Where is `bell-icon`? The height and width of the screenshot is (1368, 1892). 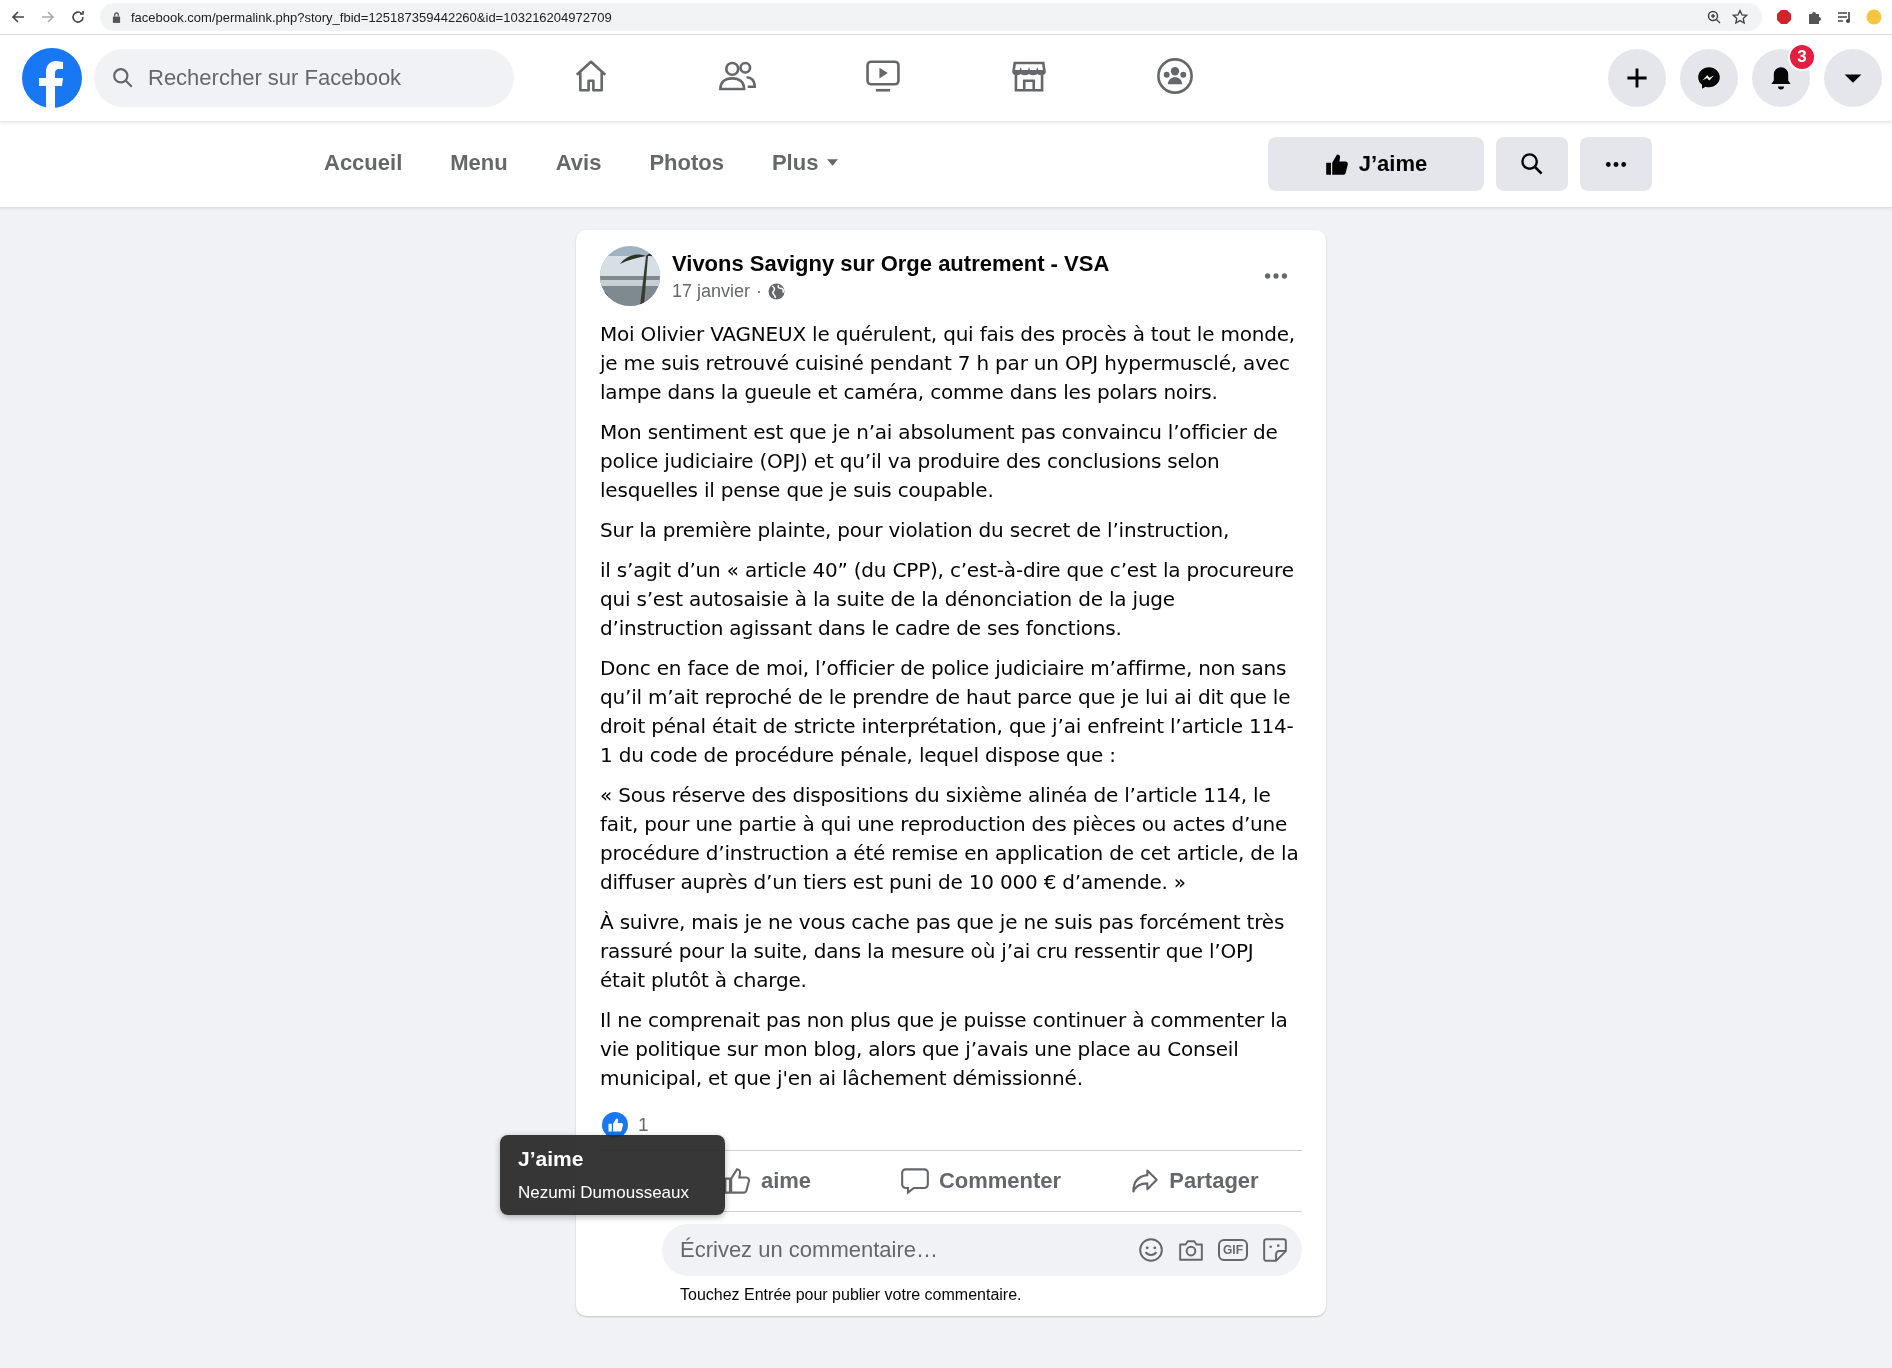 bell-icon is located at coordinates (1781, 78).